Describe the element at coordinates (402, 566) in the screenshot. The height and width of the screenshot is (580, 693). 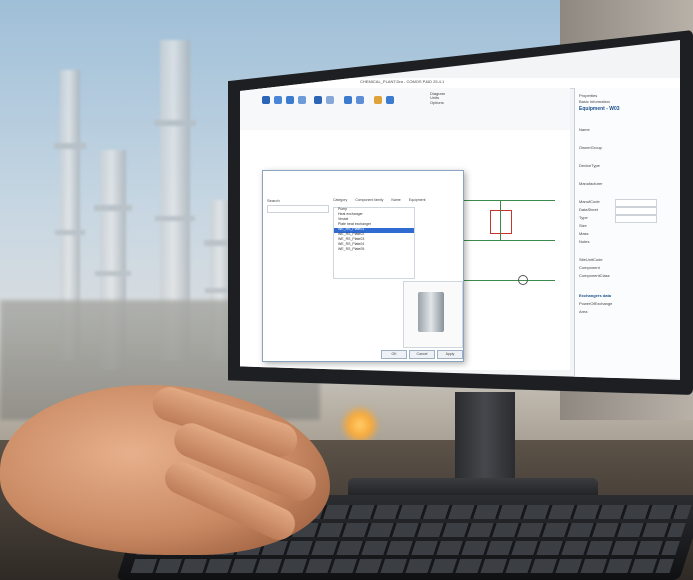
I see `key-row` at that location.